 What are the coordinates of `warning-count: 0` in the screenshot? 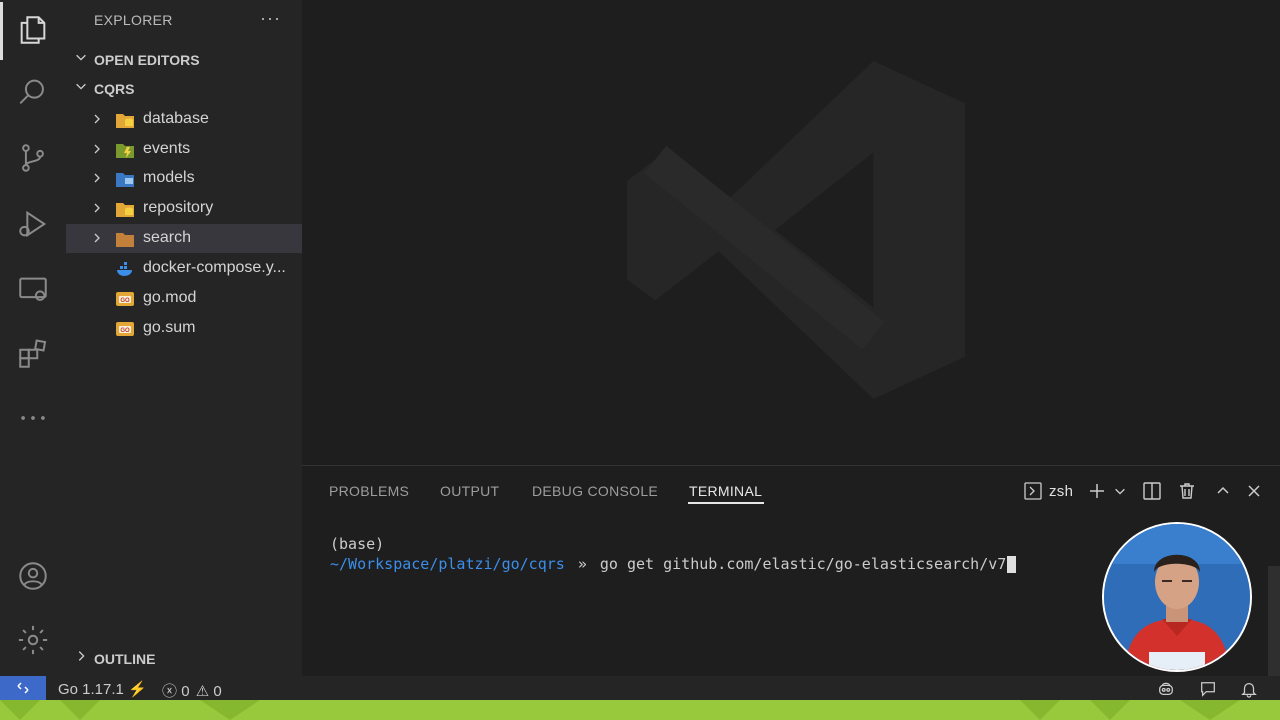 It's located at (217, 691).